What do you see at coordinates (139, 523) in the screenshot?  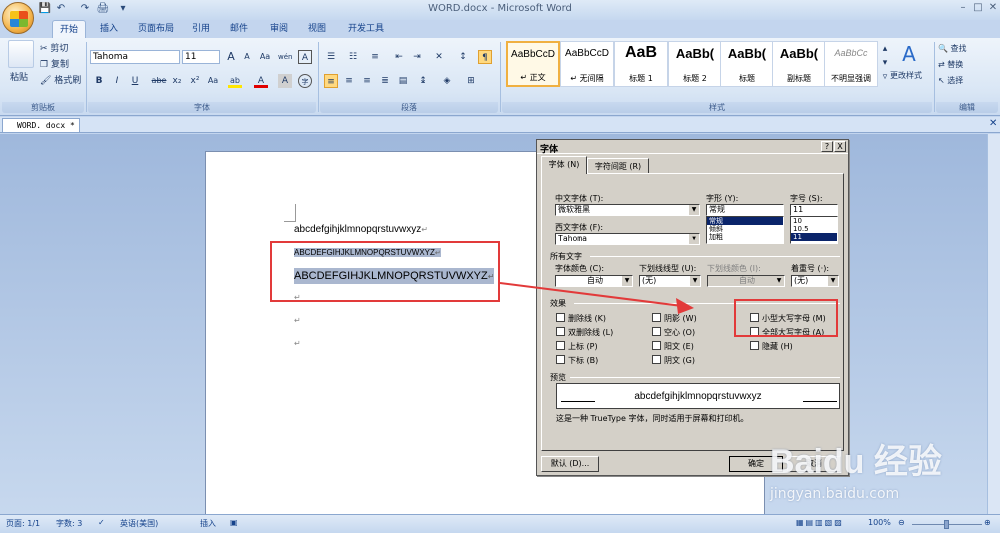 I see `language: 英语(美国)` at bounding box center [139, 523].